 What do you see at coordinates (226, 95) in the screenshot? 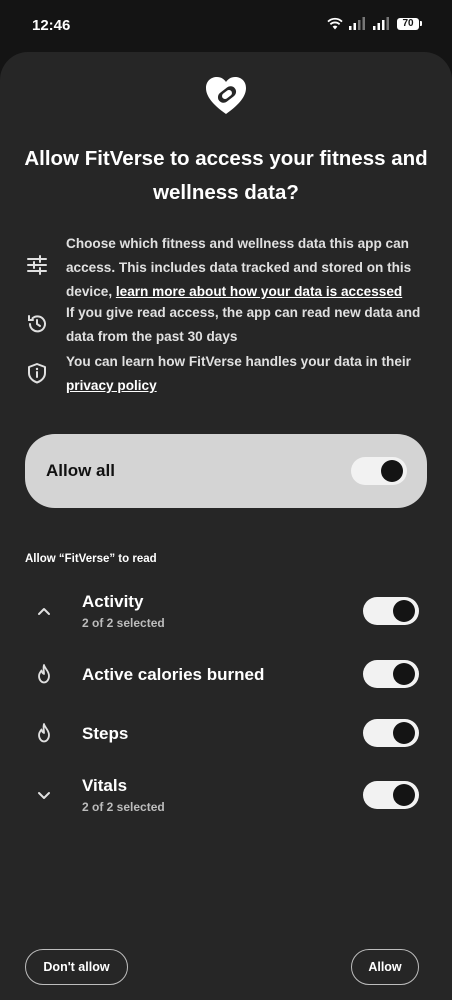
I see `app-logo-icon` at bounding box center [226, 95].